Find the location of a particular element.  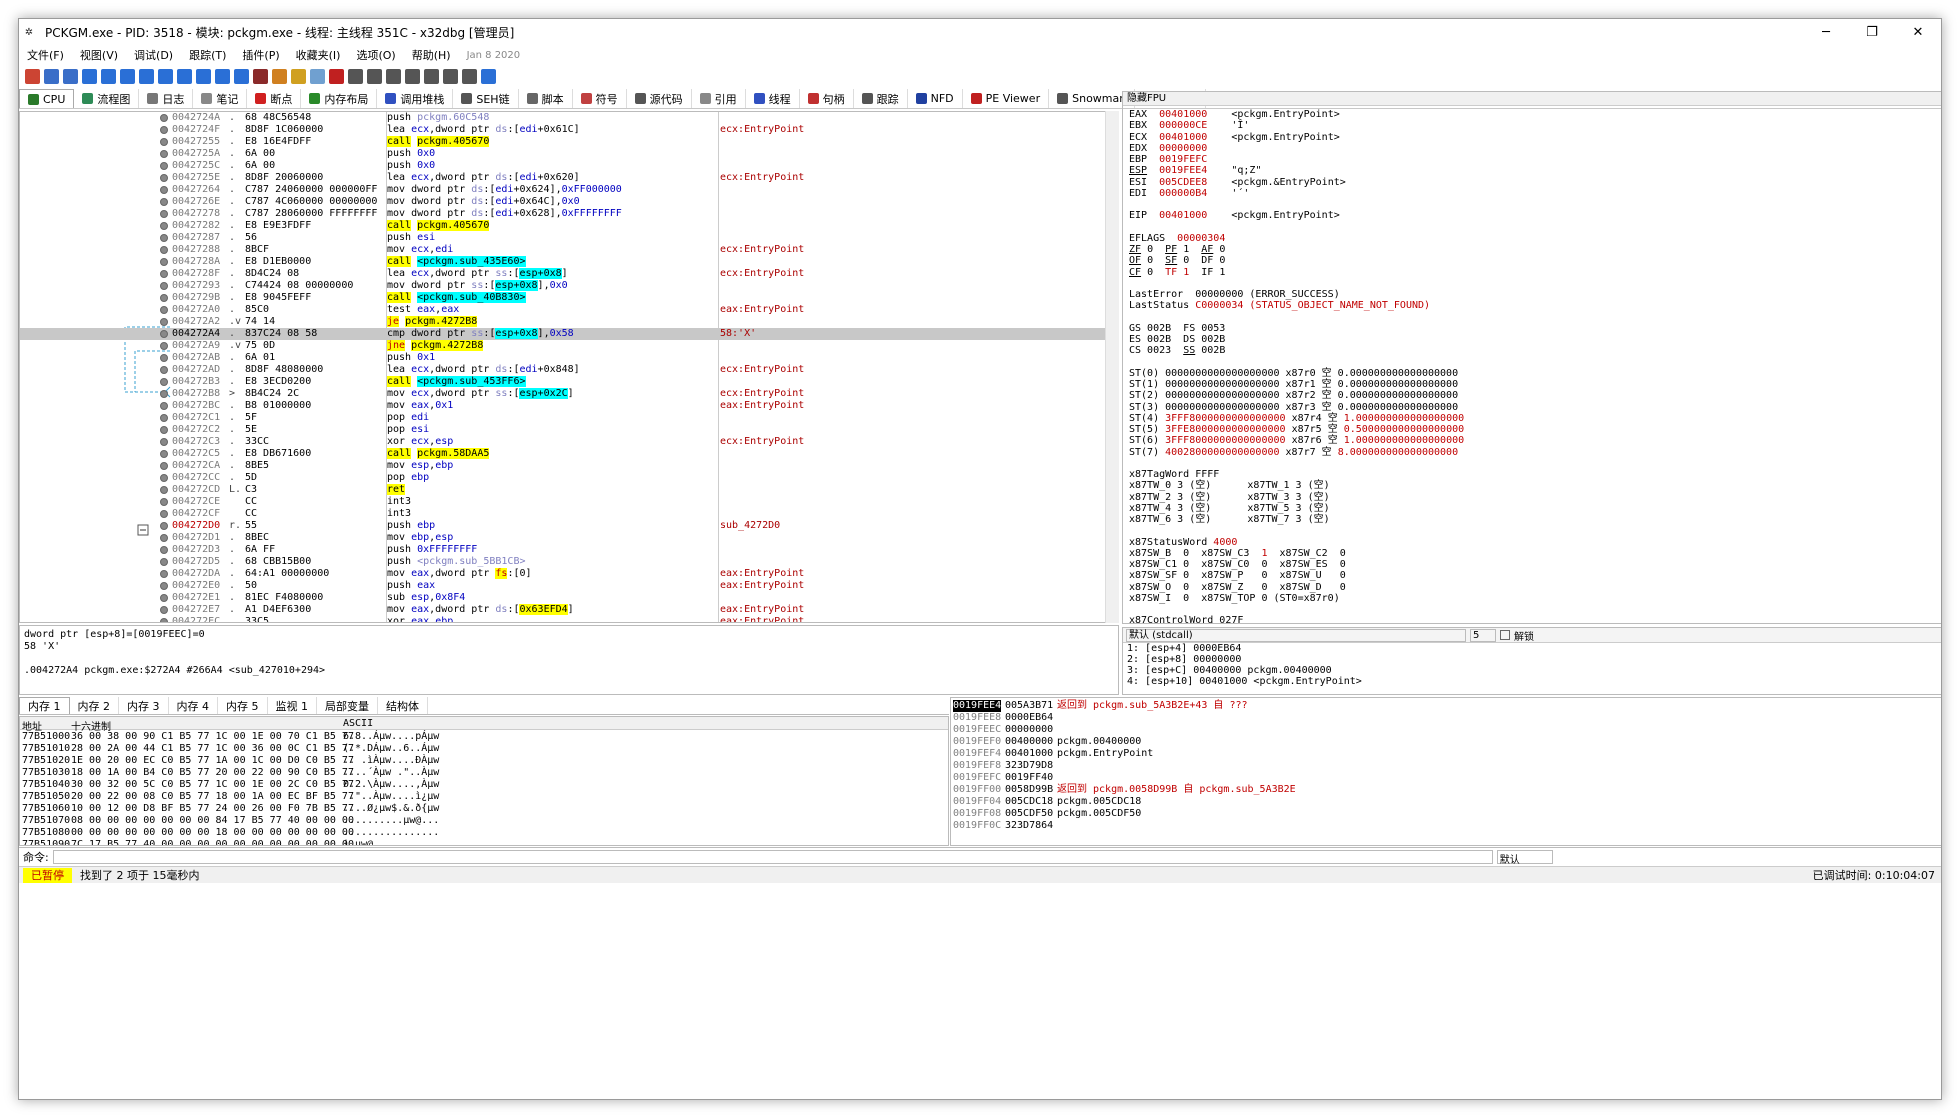

disasm-row: 00427288. 8BCF mov ecx,edi ecx:EntryPoint is located at coordinates (563, 250).